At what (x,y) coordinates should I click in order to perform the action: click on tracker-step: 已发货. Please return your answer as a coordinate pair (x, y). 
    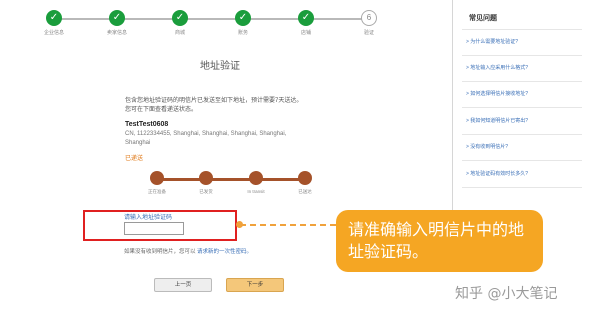
    Looking at the image, I should click on (206, 183).